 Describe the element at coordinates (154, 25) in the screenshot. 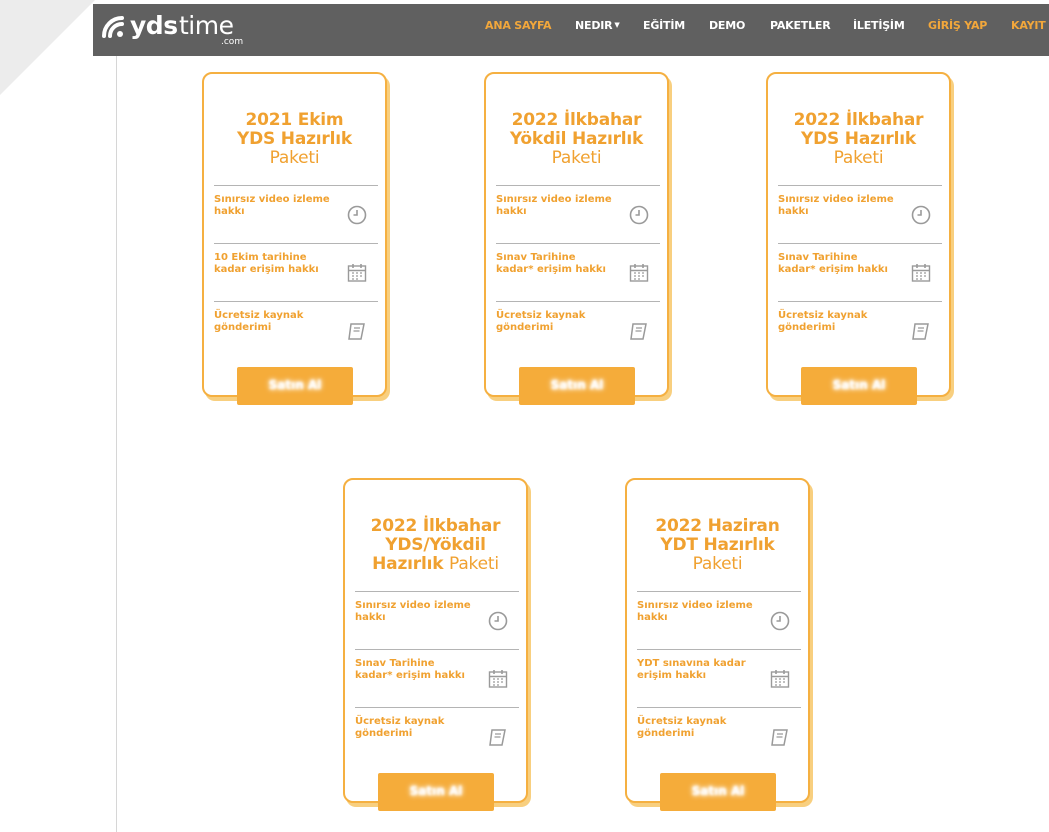

I see `logo-text-bold: yds` at that location.